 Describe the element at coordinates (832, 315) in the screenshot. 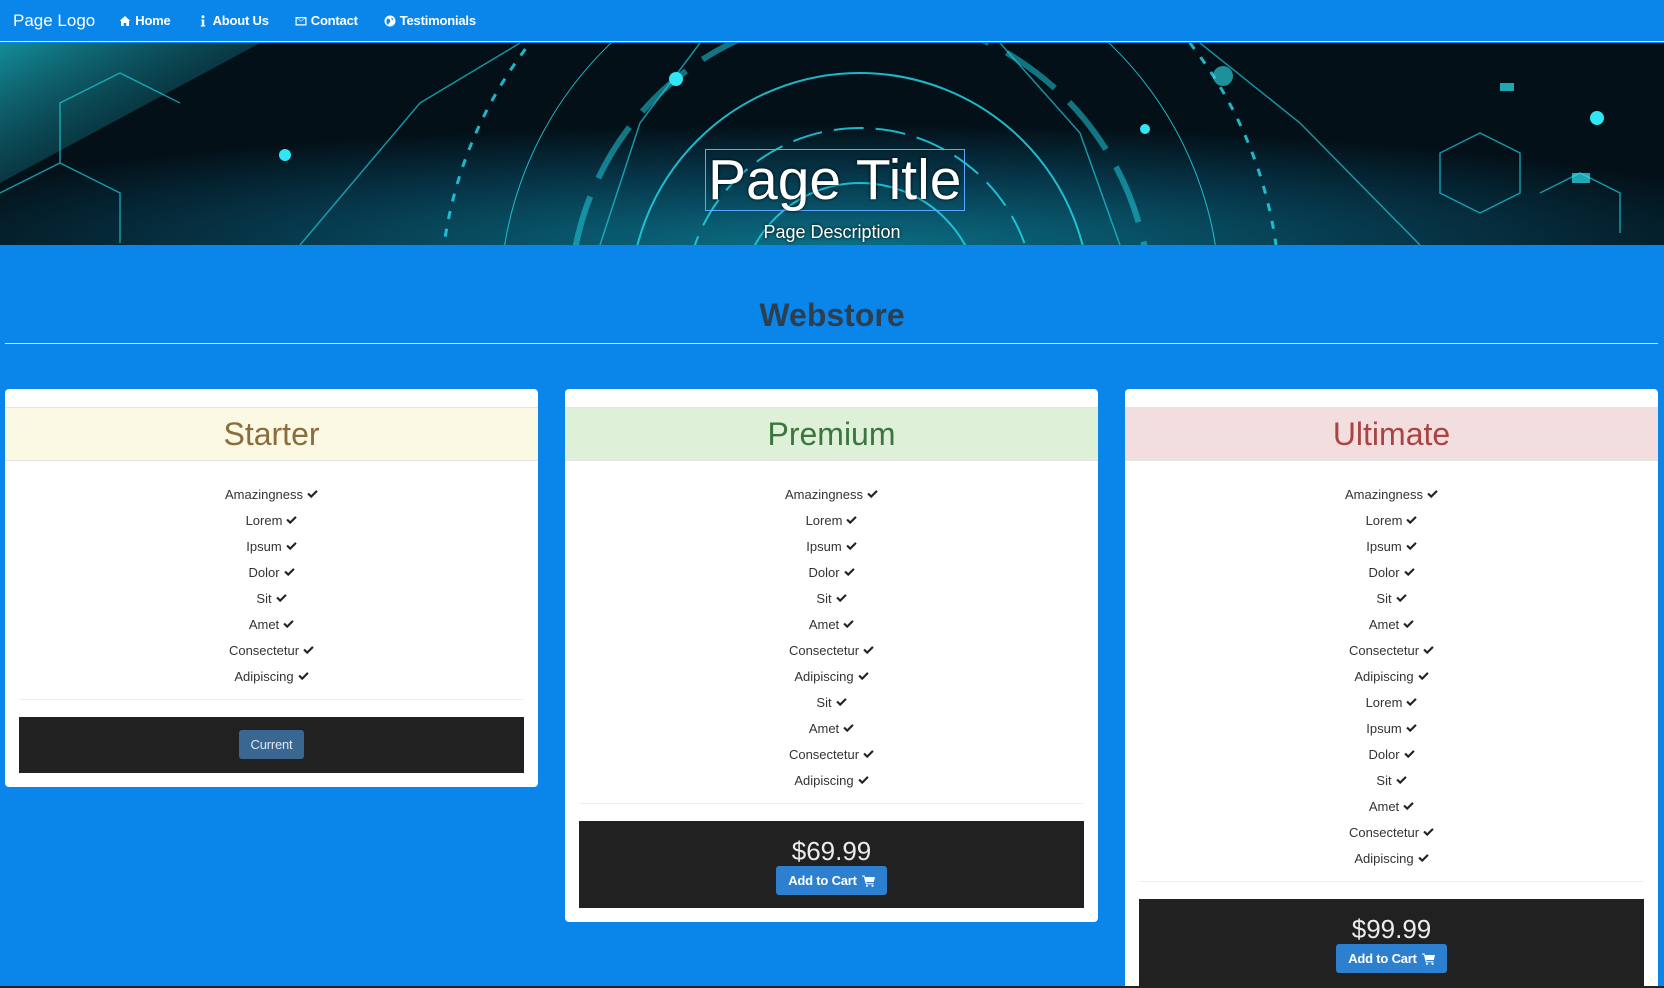

I see `section-title: Webstore` at that location.